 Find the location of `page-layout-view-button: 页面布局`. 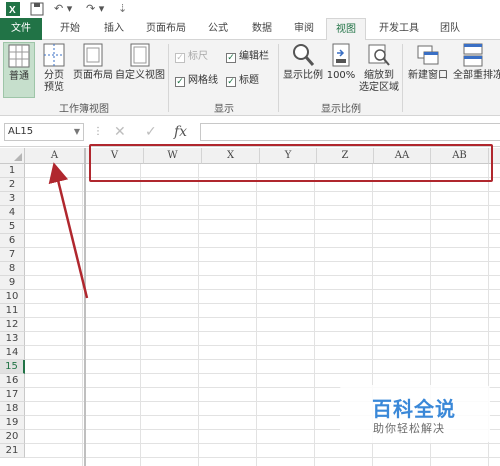

page-layout-view-button: 页面布局 is located at coordinates (93, 62).